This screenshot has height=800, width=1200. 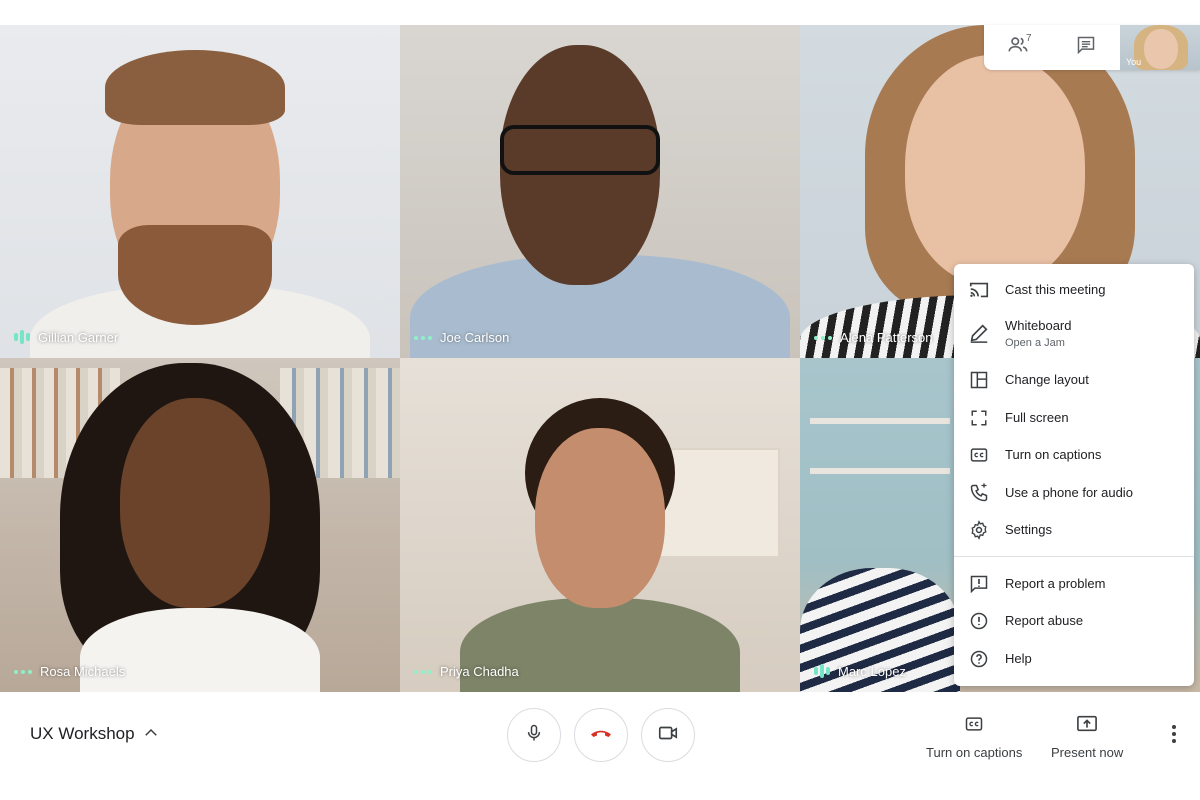 I want to click on alert-icon, so click(x=979, y=621).